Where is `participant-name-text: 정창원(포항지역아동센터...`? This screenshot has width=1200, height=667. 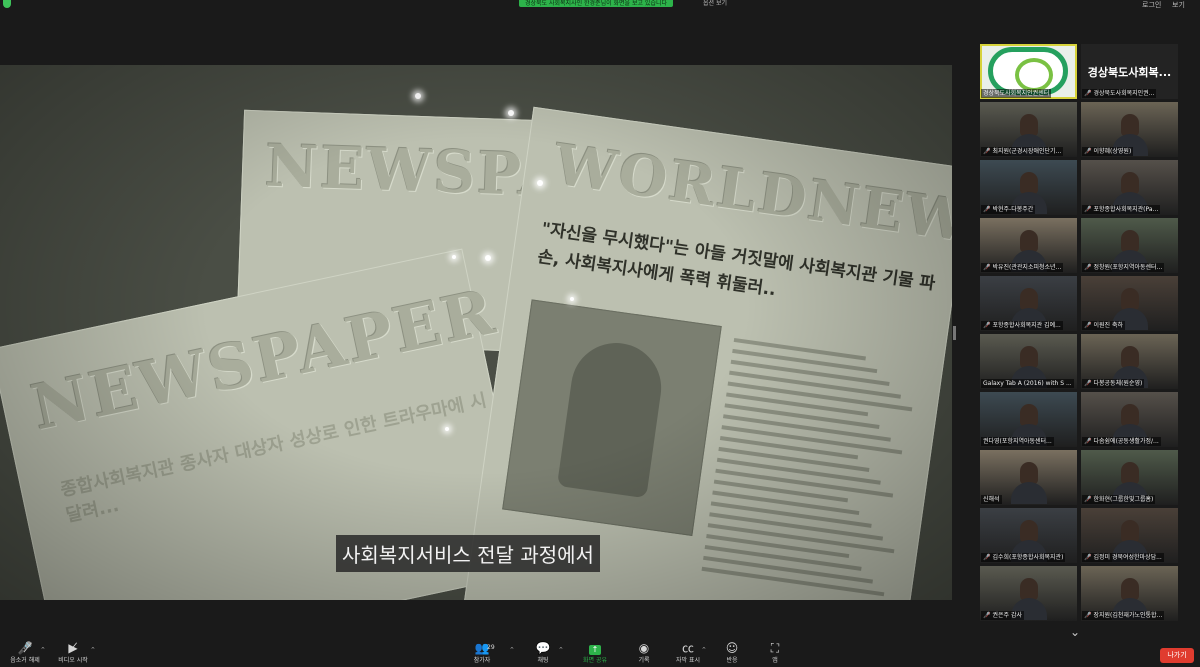 participant-name-text: 정창원(포항지역아동센터... is located at coordinates (1128, 267).